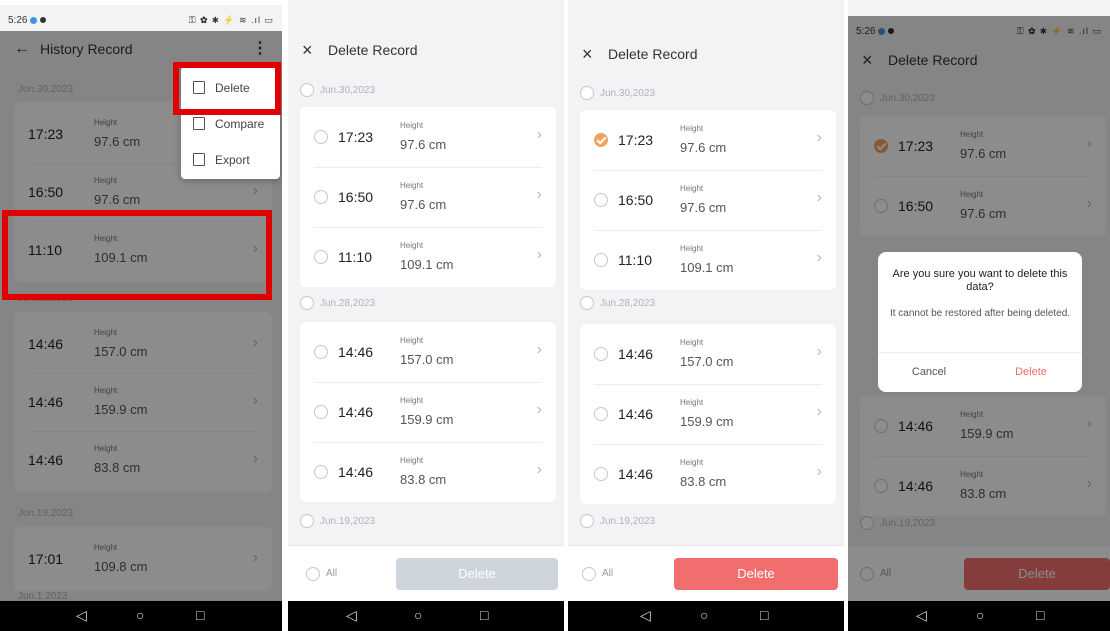  What do you see at coordinates (929, 372) in the screenshot?
I see `cancel-button: Cancel` at bounding box center [929, 372].